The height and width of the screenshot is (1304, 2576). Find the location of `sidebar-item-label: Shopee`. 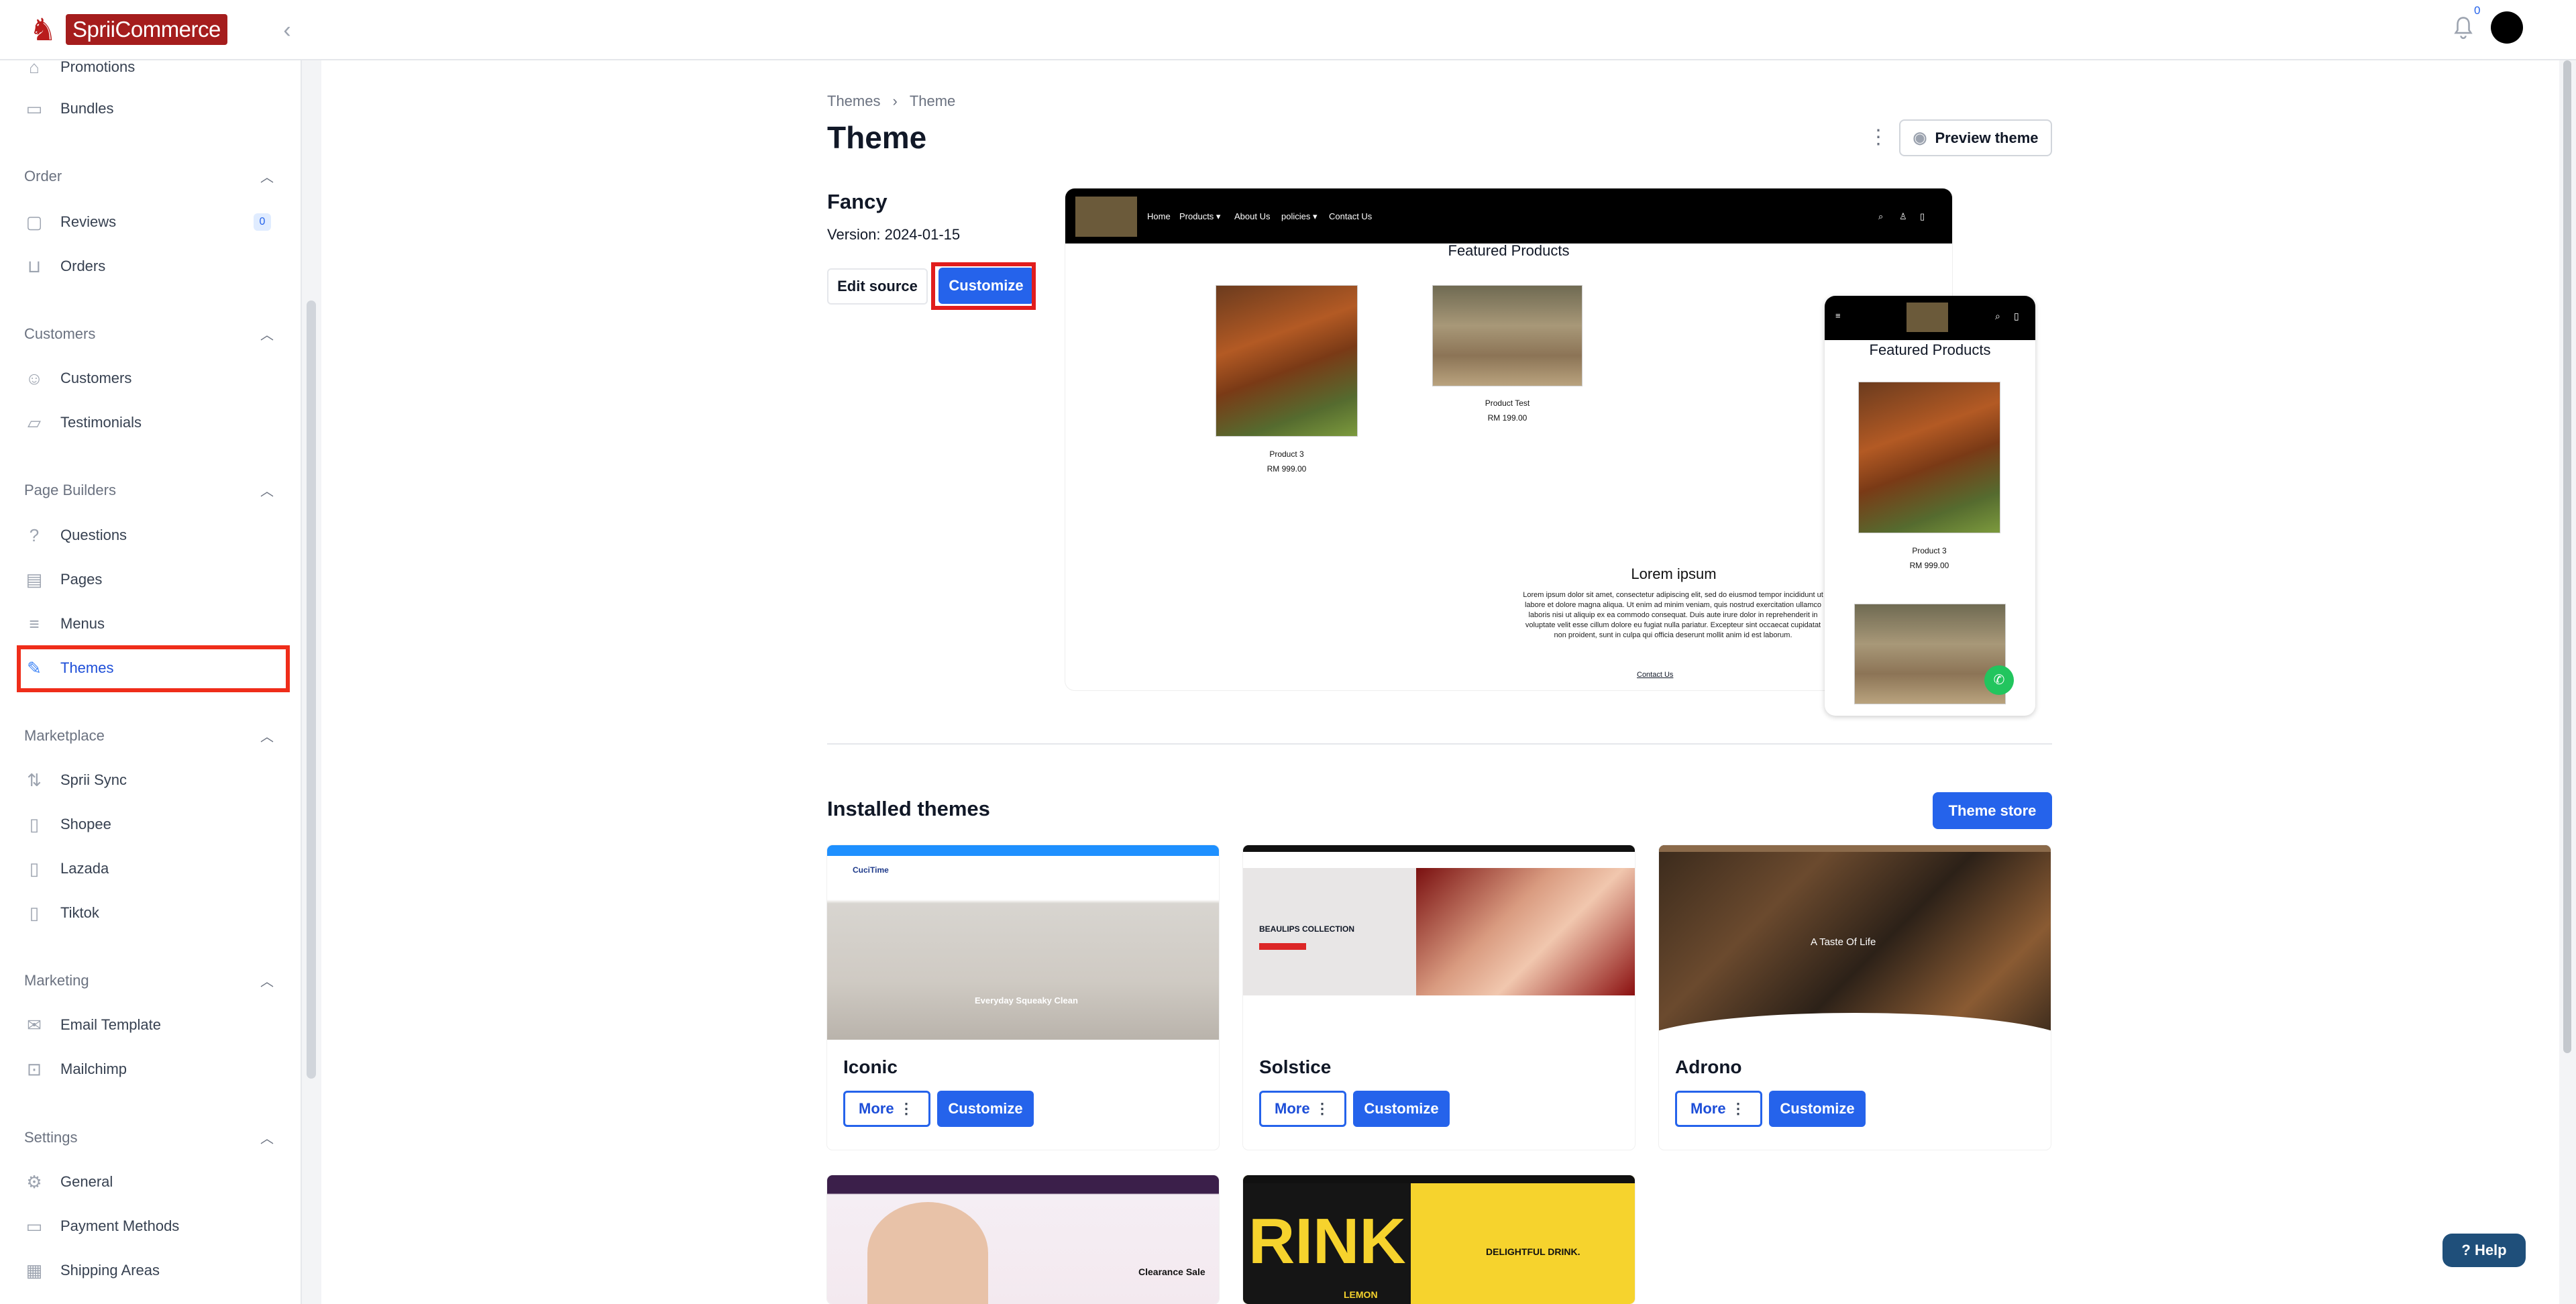

sidebar-item-label: Shopee is located at coordinates (85, 824).